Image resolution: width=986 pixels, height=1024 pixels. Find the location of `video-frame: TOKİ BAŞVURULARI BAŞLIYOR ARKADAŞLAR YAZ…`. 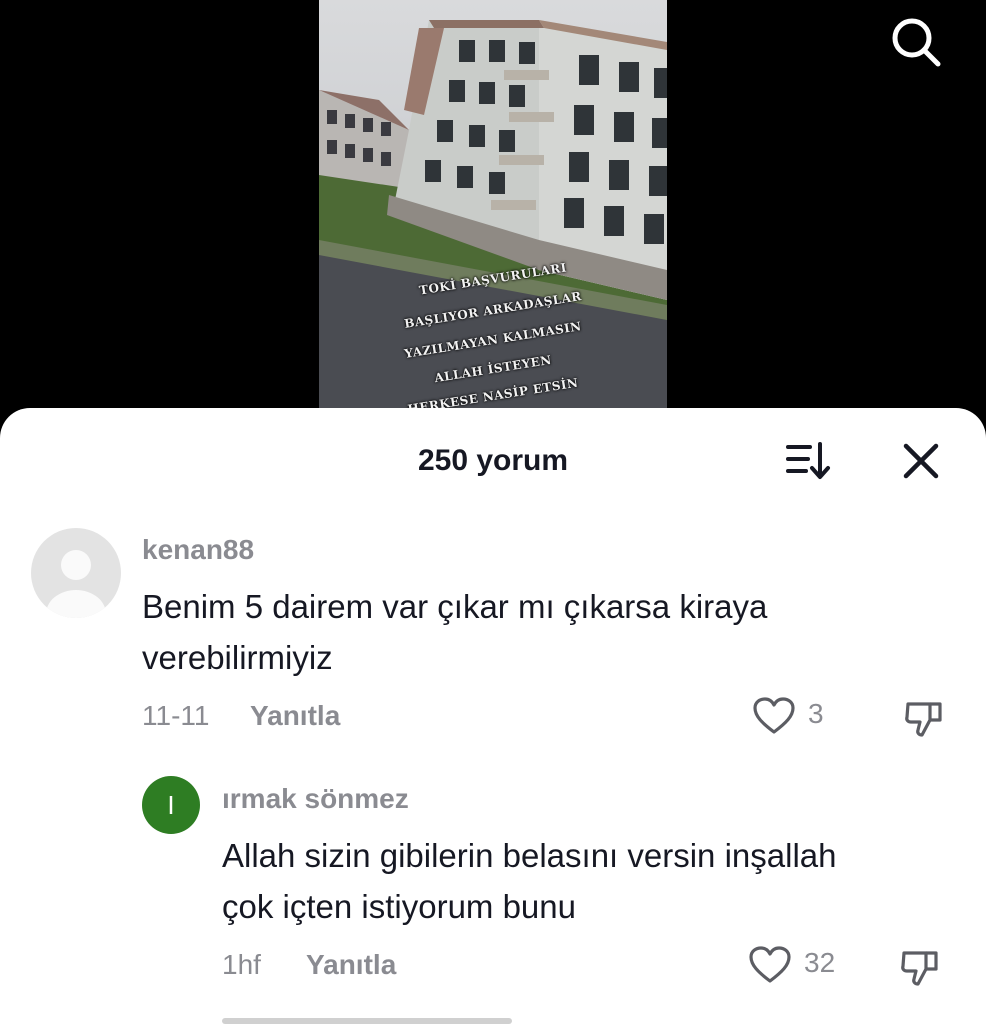

video-frame: TOKİ BAŞVURULARI BAŞLIYOR ARKADAŞLAR YAZ… is located at coordinates (493, 204).